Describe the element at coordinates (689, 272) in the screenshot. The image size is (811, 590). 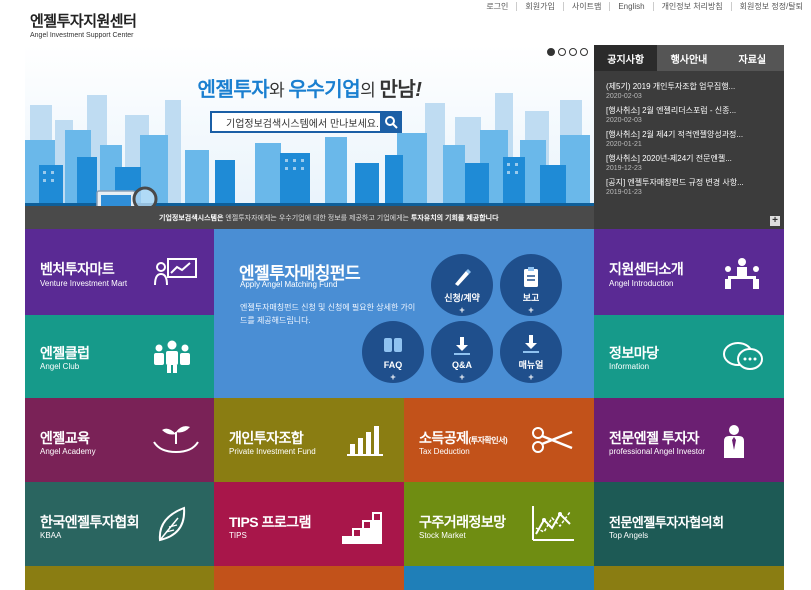
I see `tile-center-intro: 지원센터소개 Angel Introduction` at that location.